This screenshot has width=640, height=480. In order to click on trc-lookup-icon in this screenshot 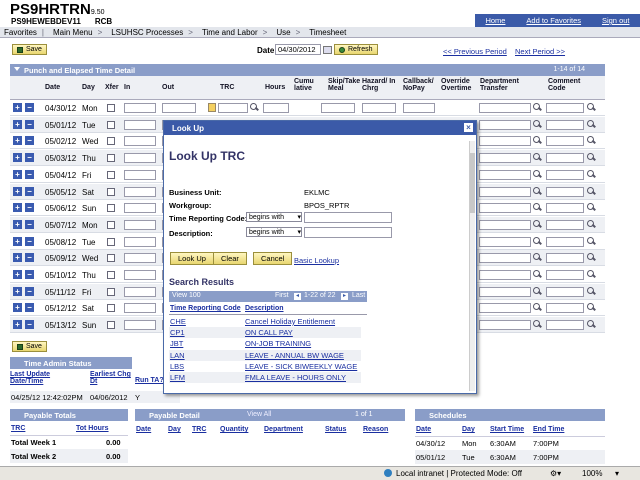, I will do `click(212, 107)`.